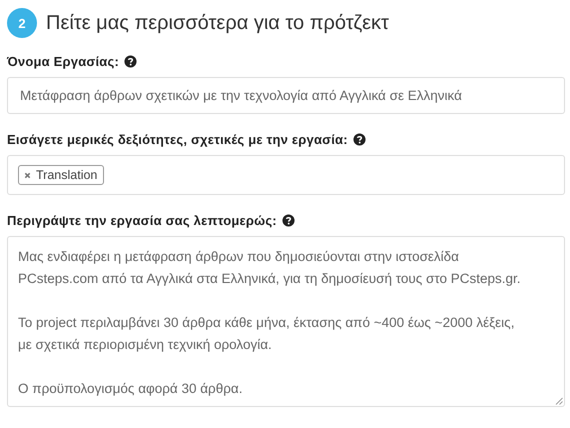 Image resolution: width=570 pixels, height=428 pixels. What do you see at coordinates (239, 257) in the screenshot?
I see `description-text: Μας ενδιαφέρει η μετάφραση άρθρων που δημοσιεύονται στην ιστοσελίδα` at bounding box center [239, 257].